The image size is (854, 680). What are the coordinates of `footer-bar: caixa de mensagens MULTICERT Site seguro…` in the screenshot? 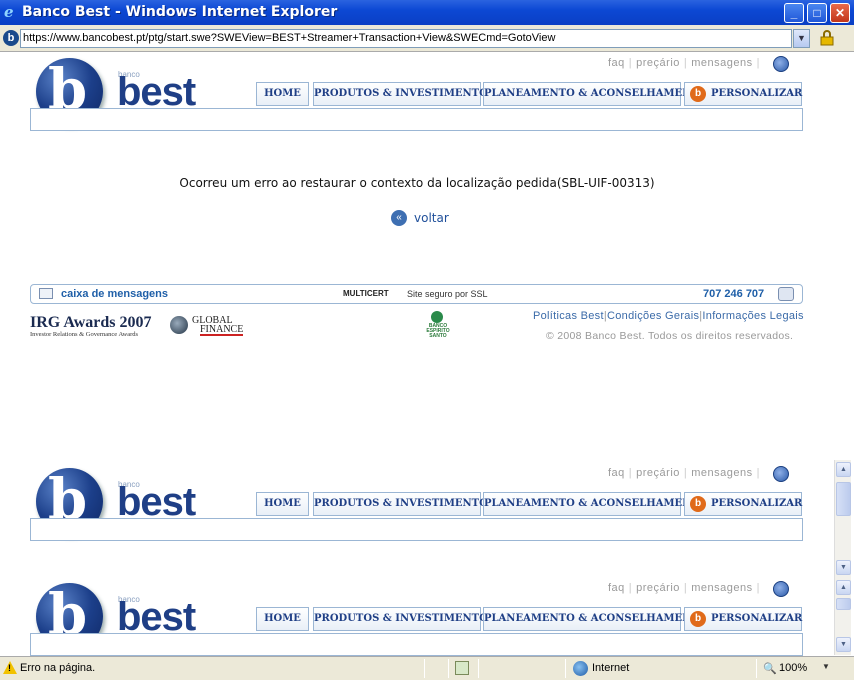 It's located at (416, 294).